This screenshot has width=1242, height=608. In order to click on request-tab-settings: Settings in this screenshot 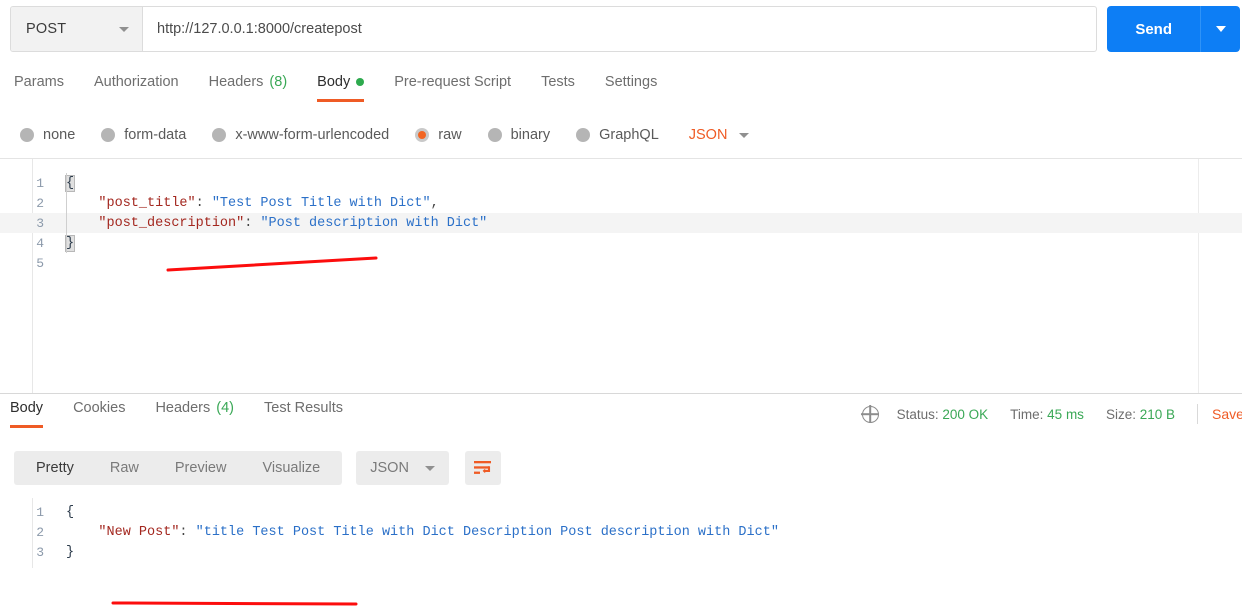, I will do `click(638, 86)`.